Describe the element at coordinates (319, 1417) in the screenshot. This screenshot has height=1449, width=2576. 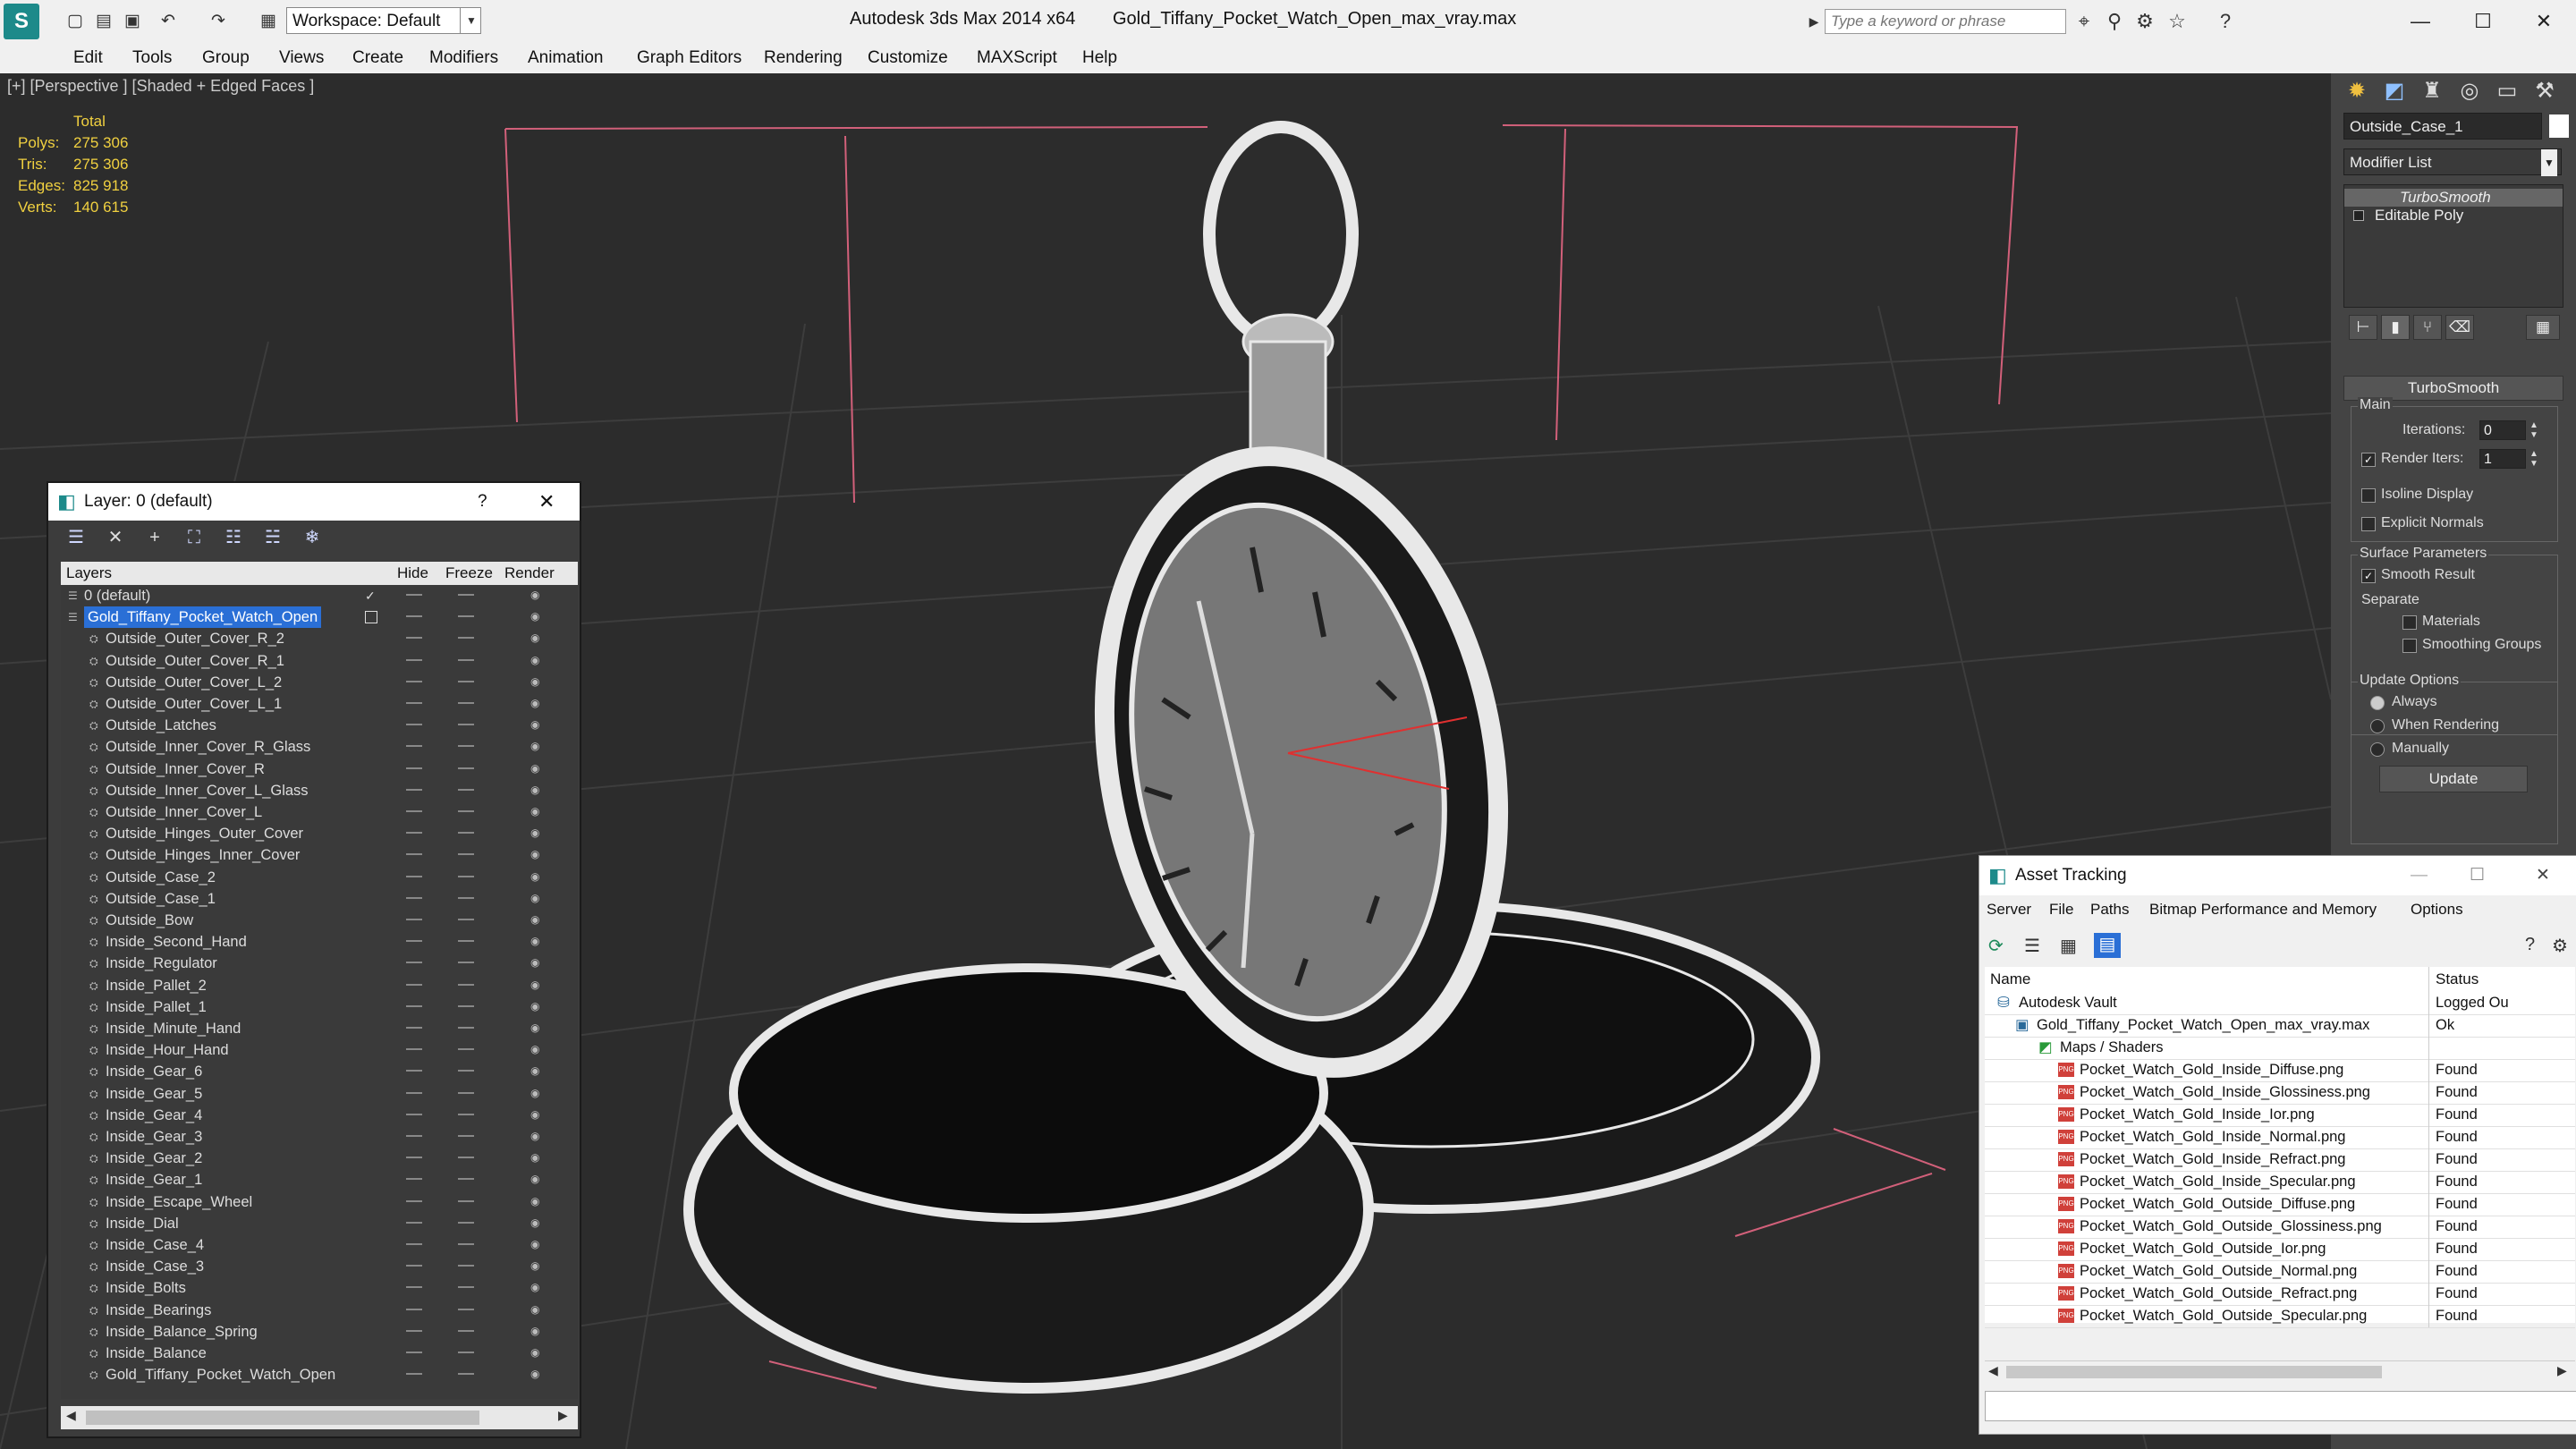
I see `layer-horizontal-scrollbar: ◀ ▶` at that location.